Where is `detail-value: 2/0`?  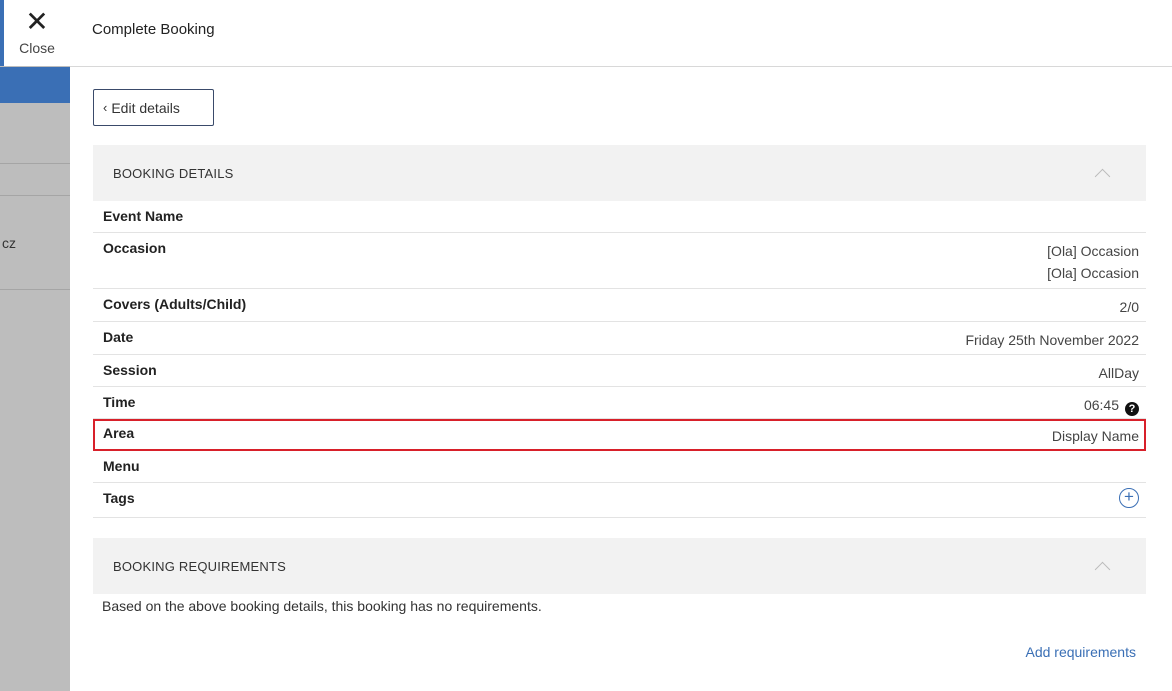 detail-value: 2/0 is located at coordinates (1129, 307).